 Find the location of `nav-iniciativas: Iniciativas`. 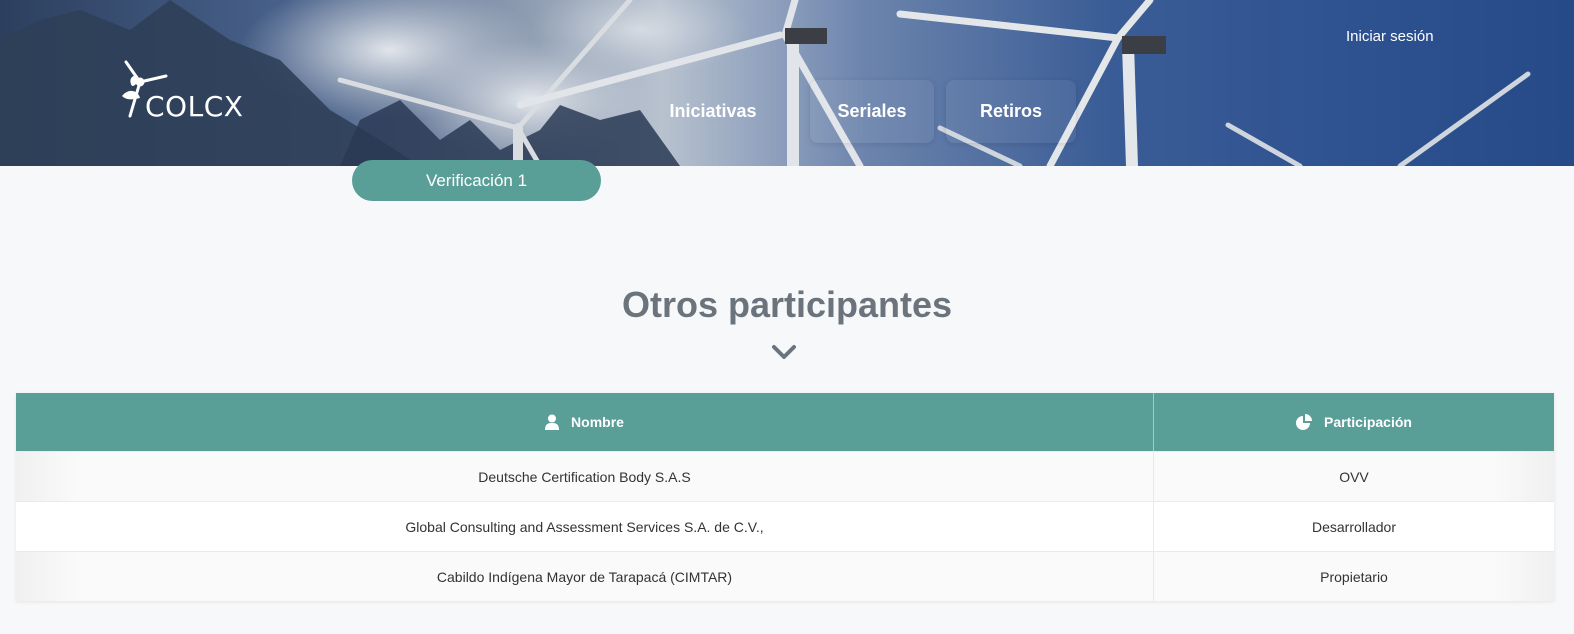

nav-iniciativas: Iniciativas is located at coordinates (713, 111).